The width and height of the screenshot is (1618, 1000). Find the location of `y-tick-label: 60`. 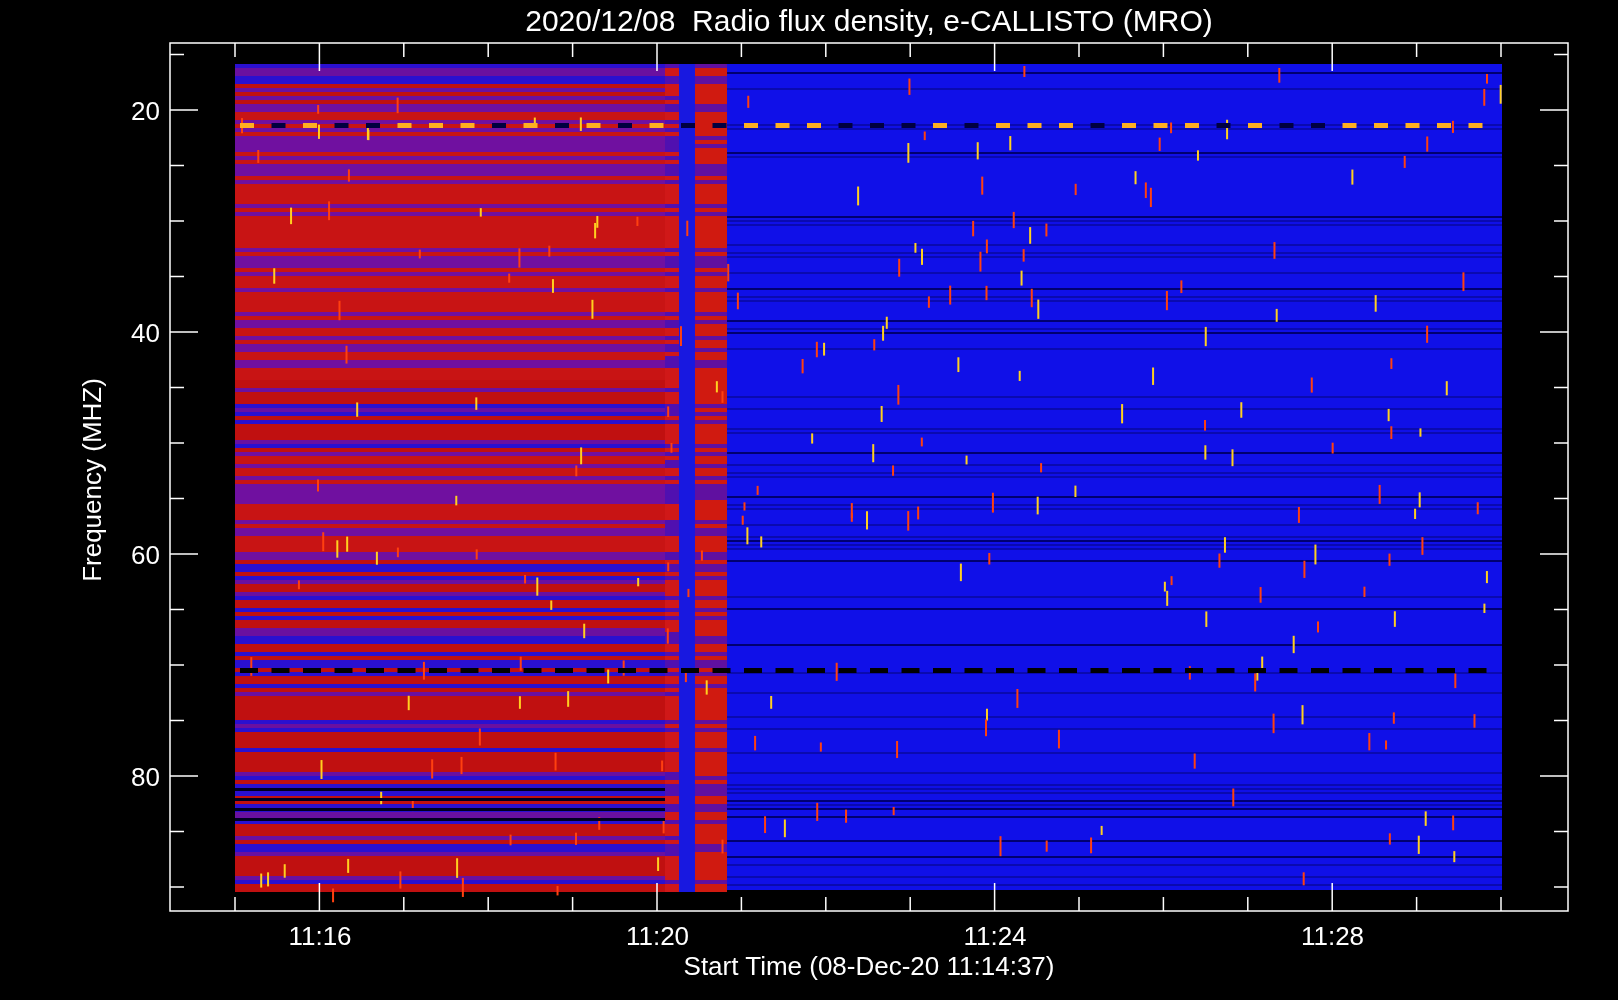

y-tick-label: 60 is located at coordinates (145, 555).